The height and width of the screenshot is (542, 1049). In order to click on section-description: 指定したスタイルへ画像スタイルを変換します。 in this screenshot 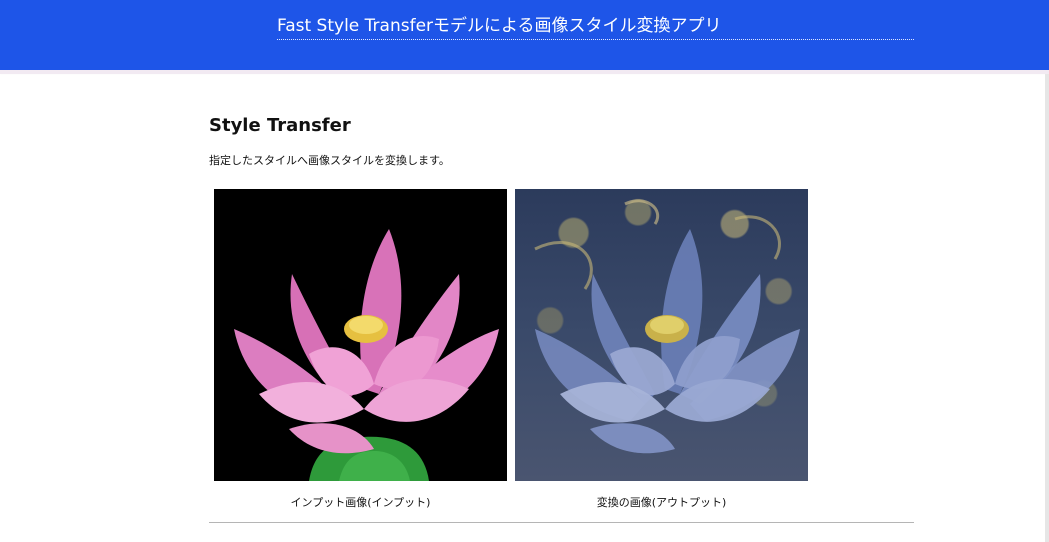, I will do `click(329, 160)`.